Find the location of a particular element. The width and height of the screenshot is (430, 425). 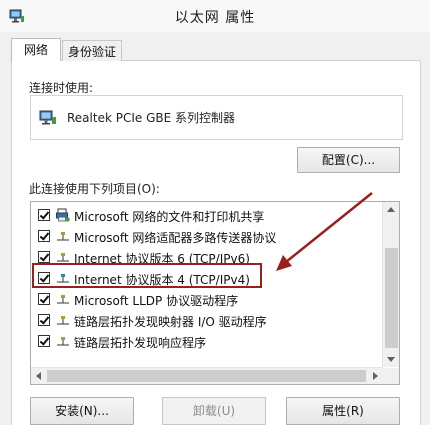

item-label: 链路层拓扑发现映射器 I/O 驱动程序 is located at coordinates (170, 322).